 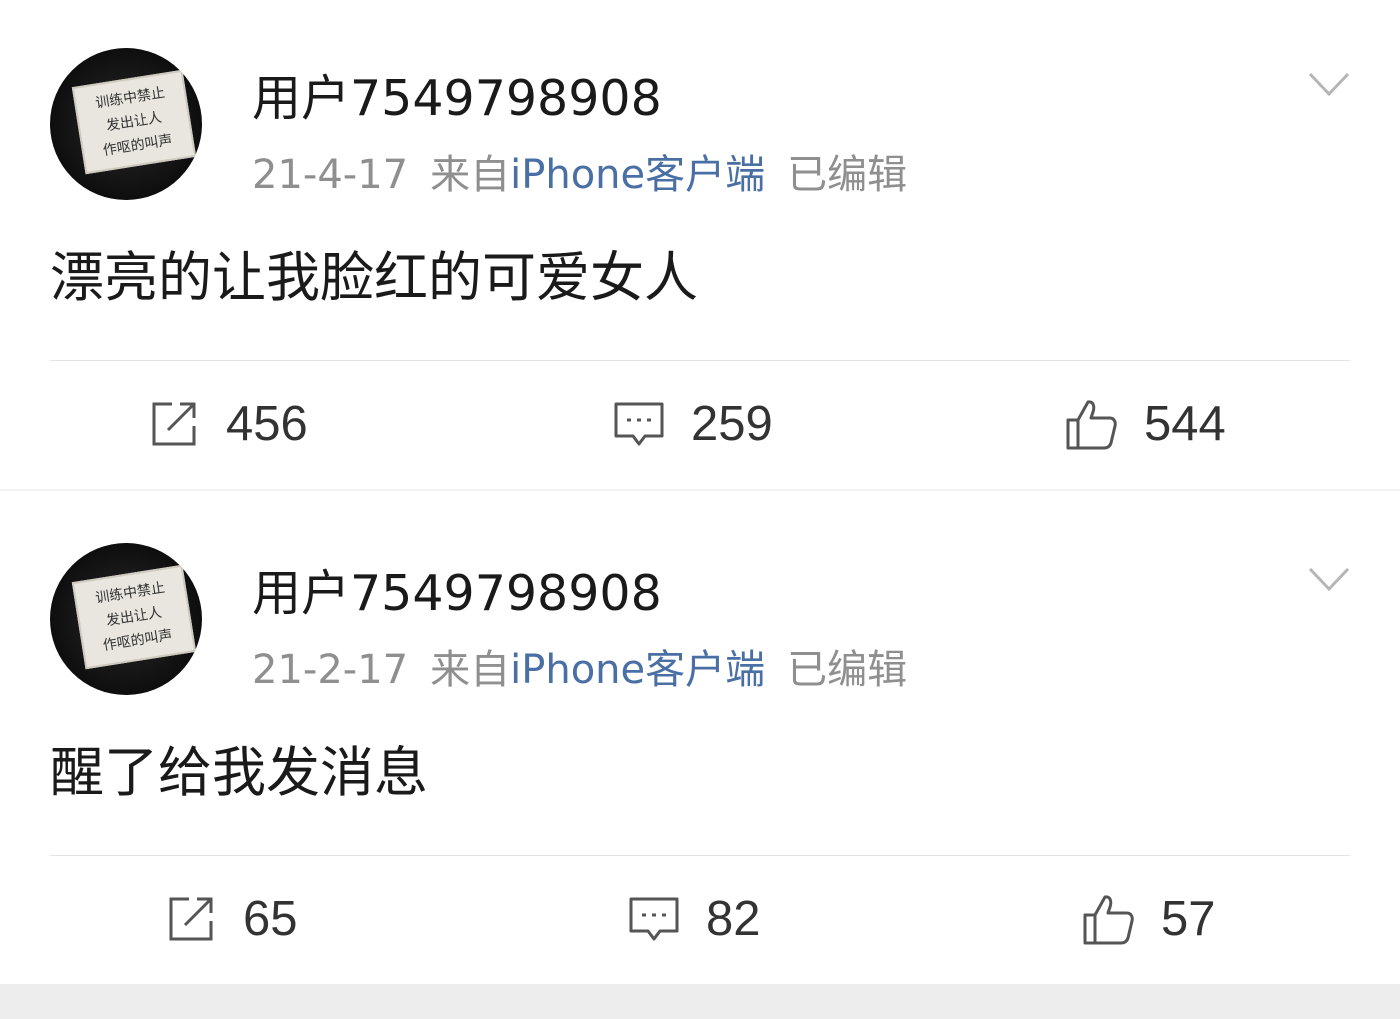 I want to click on post-date: 21-2-17, so click(x=330, y=670).